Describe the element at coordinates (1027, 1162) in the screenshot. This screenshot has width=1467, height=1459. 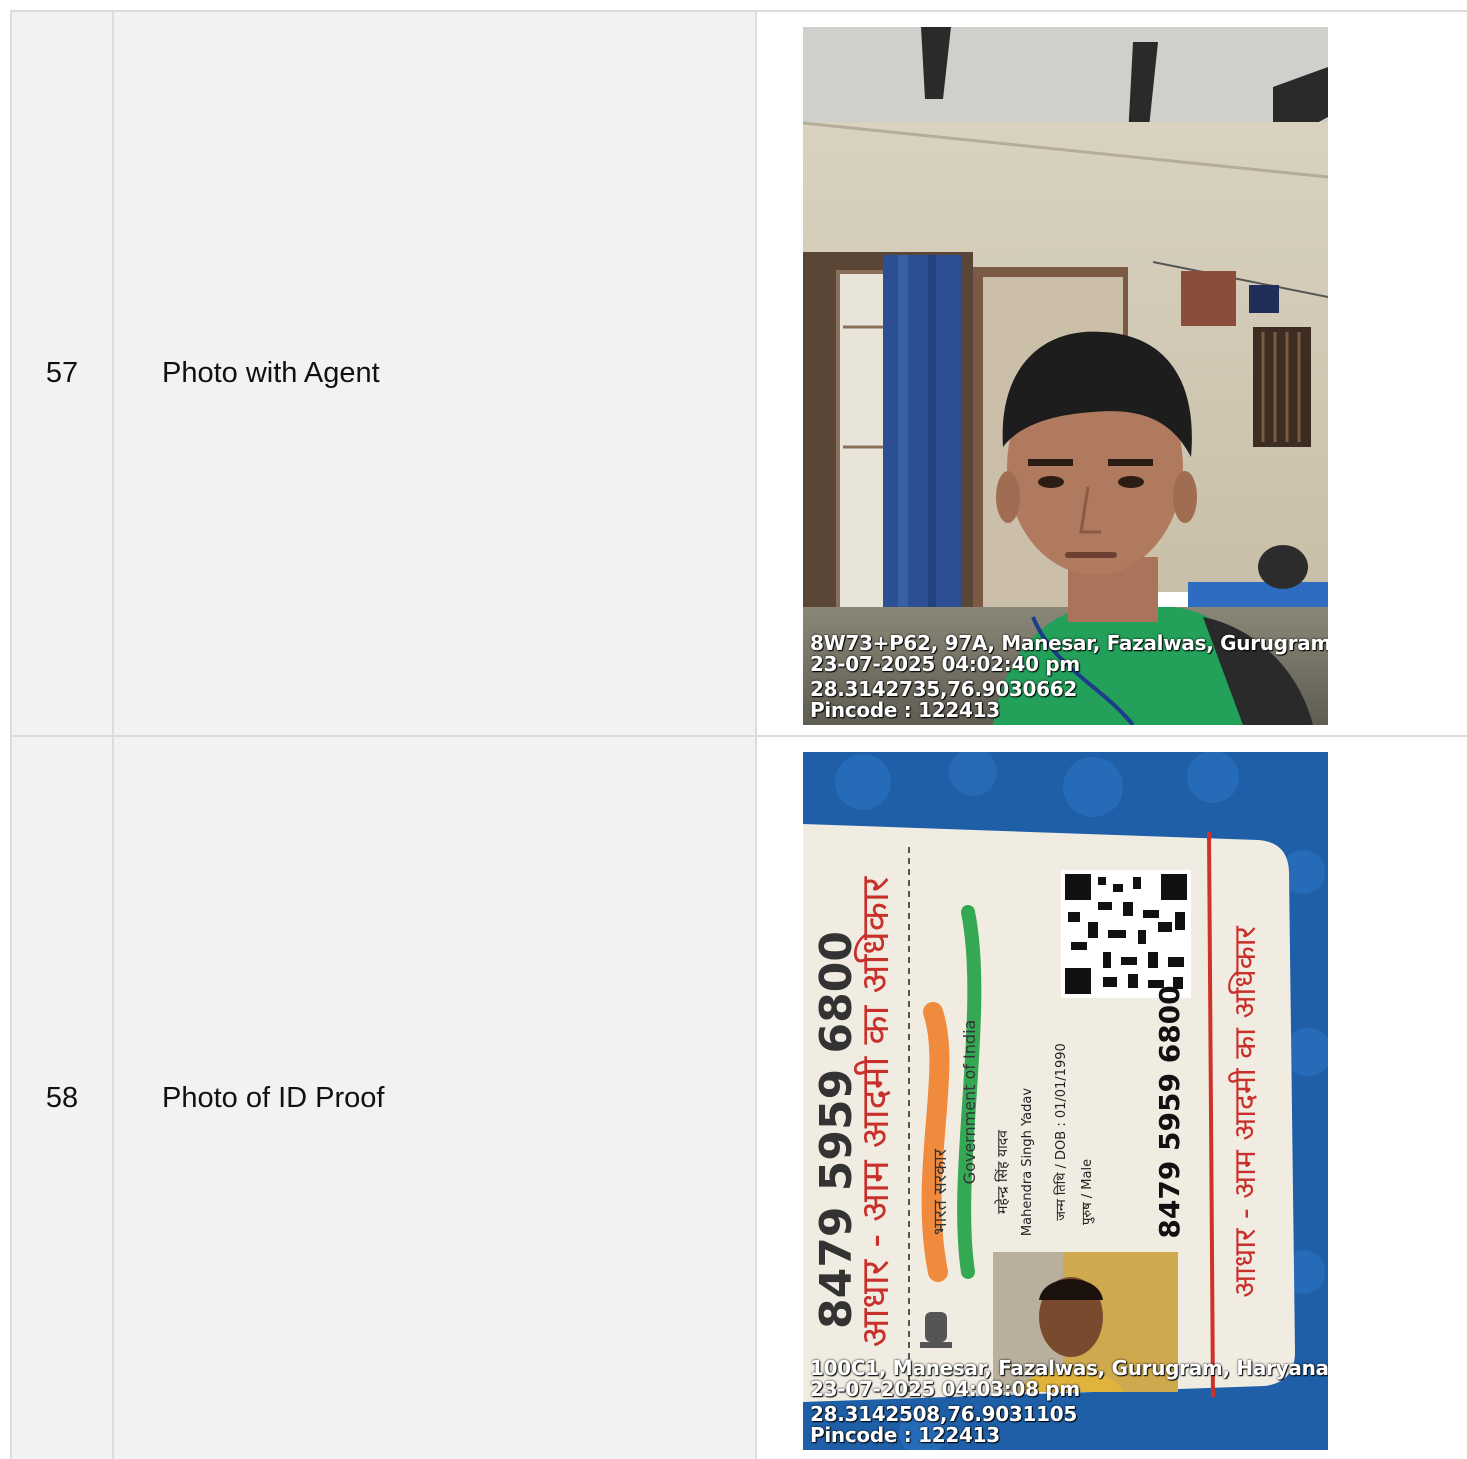
I see `card-name-english: Mahendra Singh Yadav` at that location.